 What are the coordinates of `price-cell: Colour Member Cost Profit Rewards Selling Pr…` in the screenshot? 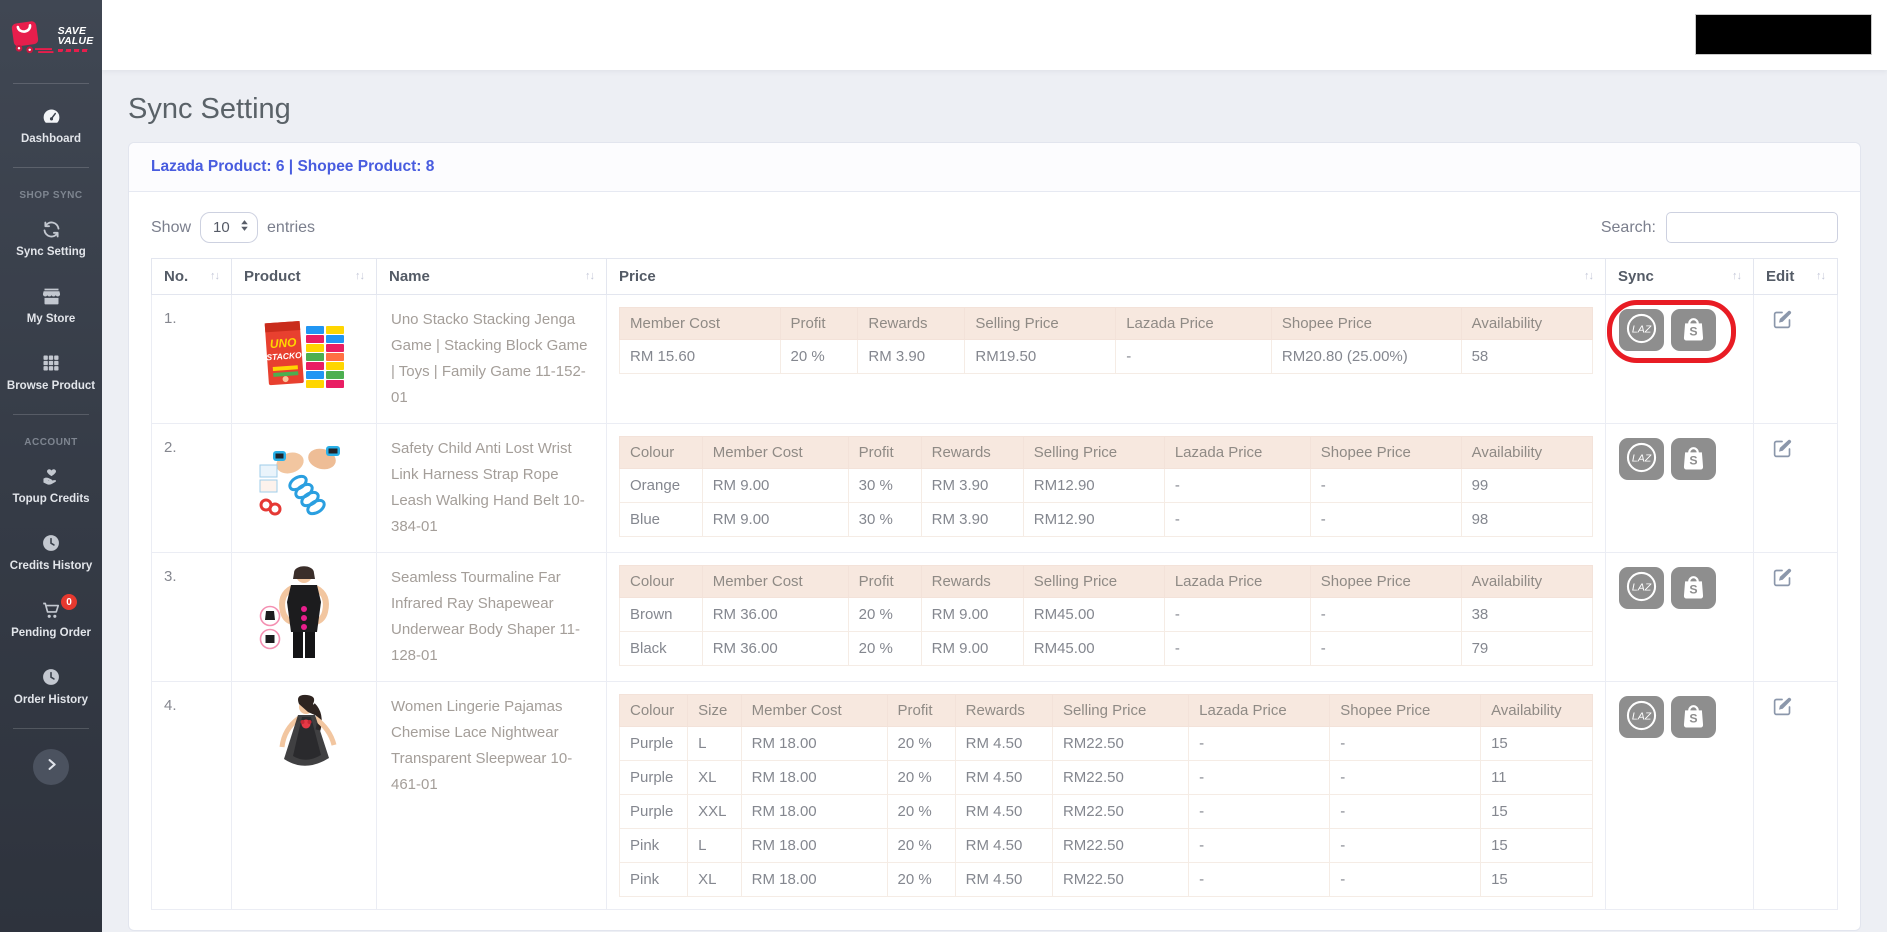 It's located at (1106, 617).